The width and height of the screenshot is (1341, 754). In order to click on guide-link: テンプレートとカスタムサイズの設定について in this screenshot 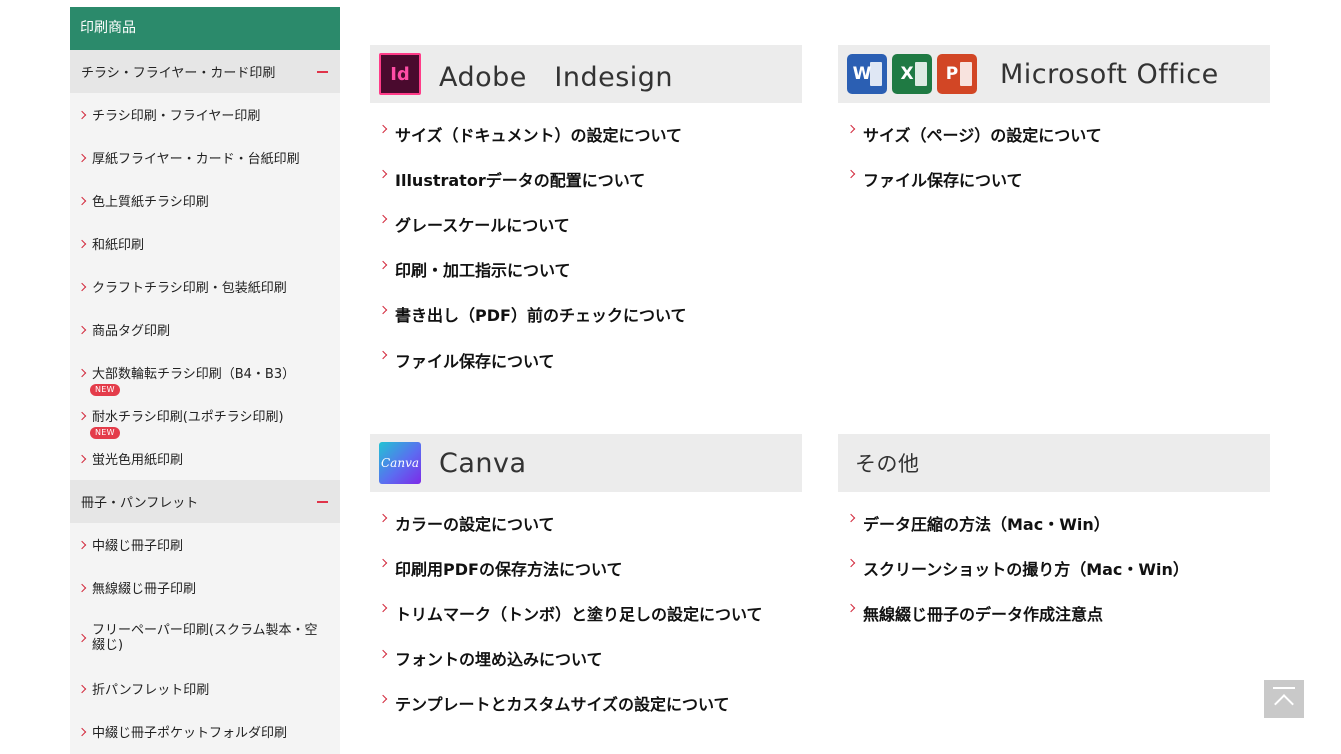, I will do `click(586, 703)`.